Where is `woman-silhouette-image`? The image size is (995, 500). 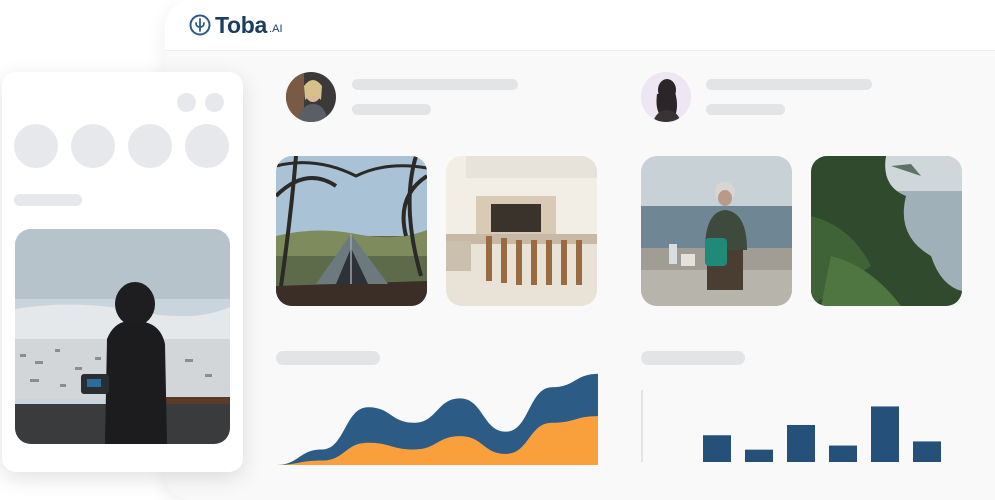 woman-silhouette-image is located at coordinates (666, 97).